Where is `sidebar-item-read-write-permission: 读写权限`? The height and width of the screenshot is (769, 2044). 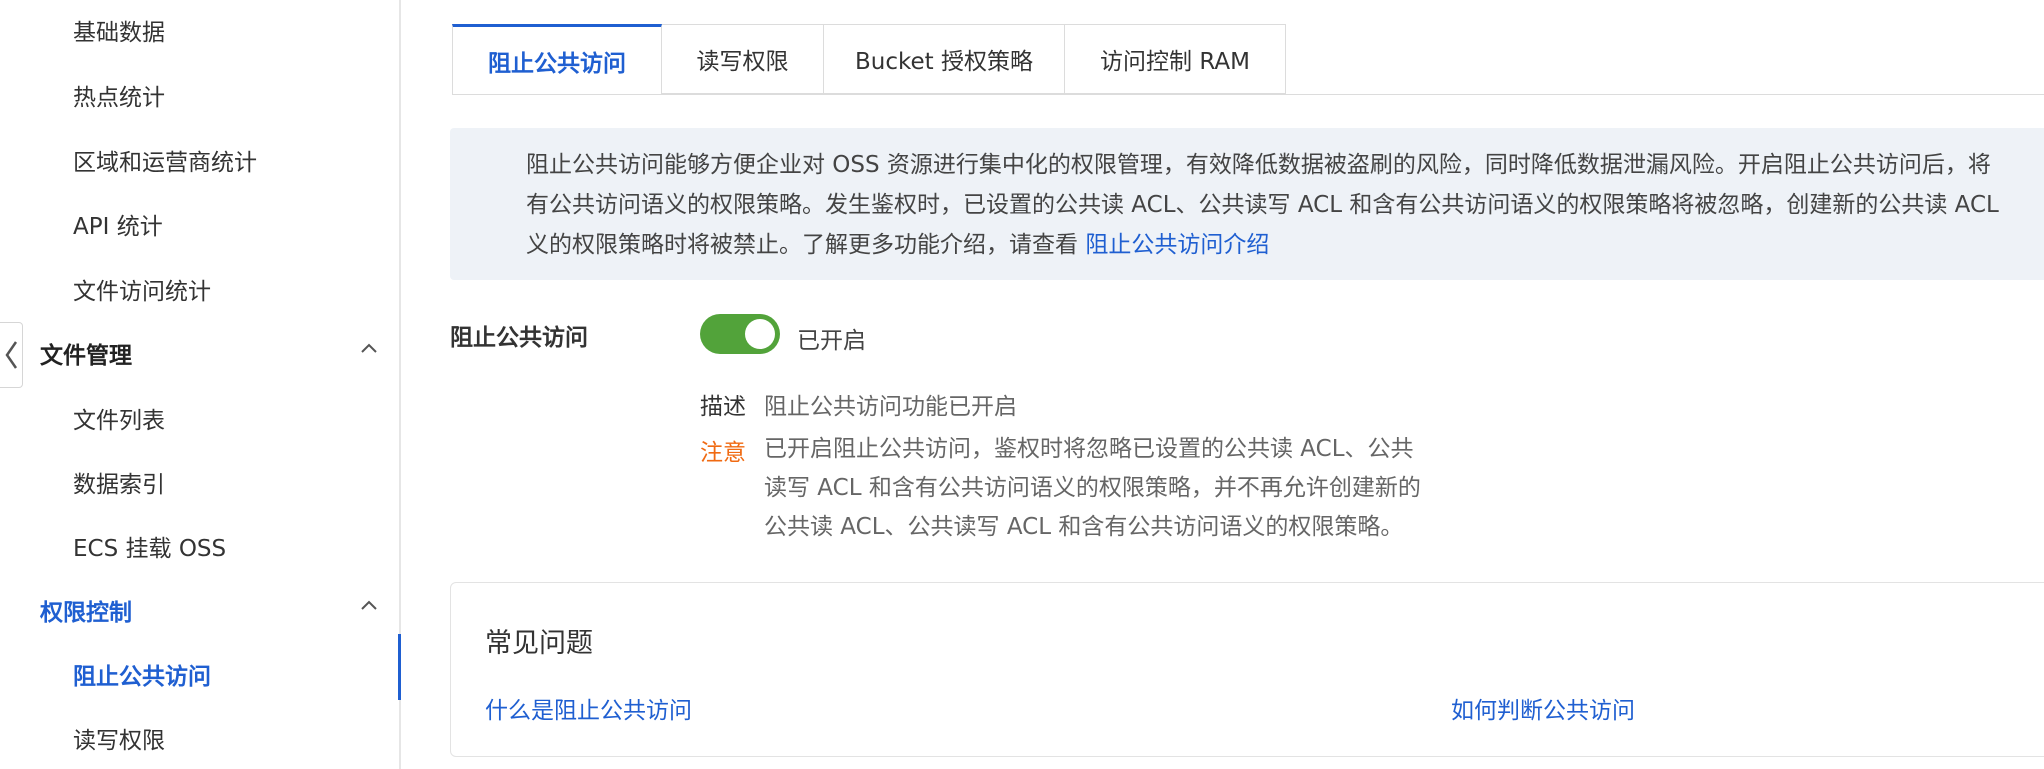 sidebar-item-read-write-permission: 读写权限 is located at coordinates (119, 738).